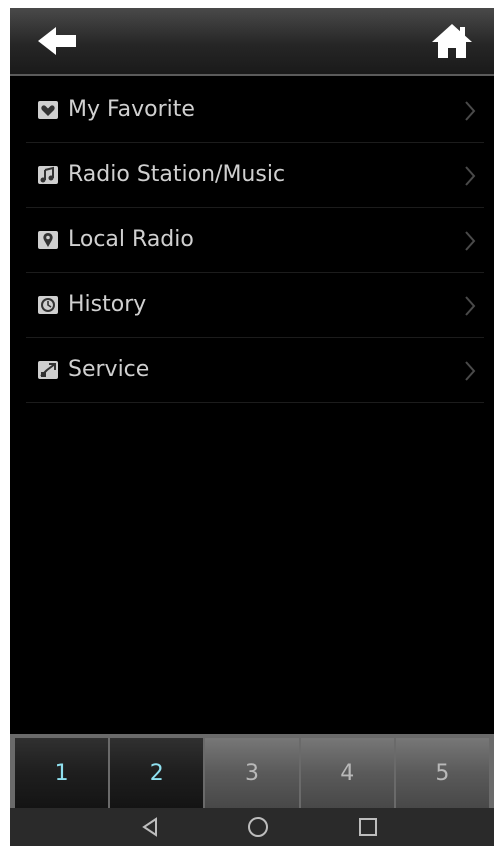 Image resolution: width=504 pixels, height=854 pixels. Describe the element at coordinates (107, 304) in the screenshot. I see `menu-item-label: History` at that location.